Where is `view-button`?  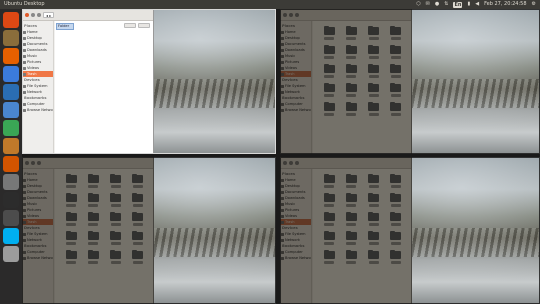
view-button is located at coordinates (144, 25).